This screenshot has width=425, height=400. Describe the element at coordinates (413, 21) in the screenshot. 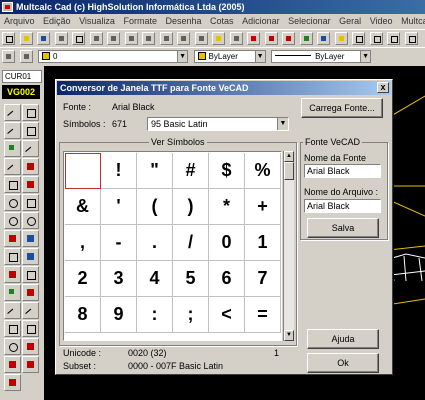

I see `menu-multcalc: Multcalc NBR6118` at that location.